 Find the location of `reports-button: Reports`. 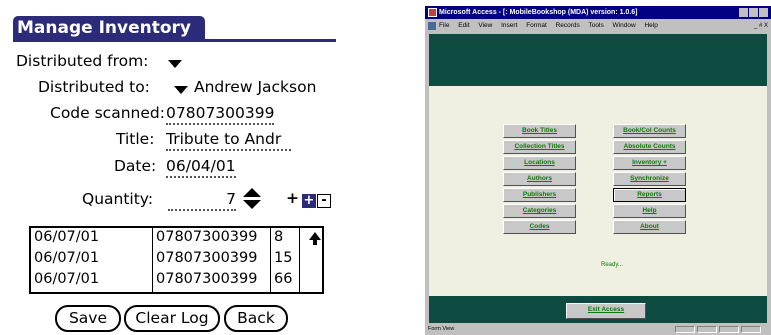

reports-button: Reports is located at coordinates (649, 195).